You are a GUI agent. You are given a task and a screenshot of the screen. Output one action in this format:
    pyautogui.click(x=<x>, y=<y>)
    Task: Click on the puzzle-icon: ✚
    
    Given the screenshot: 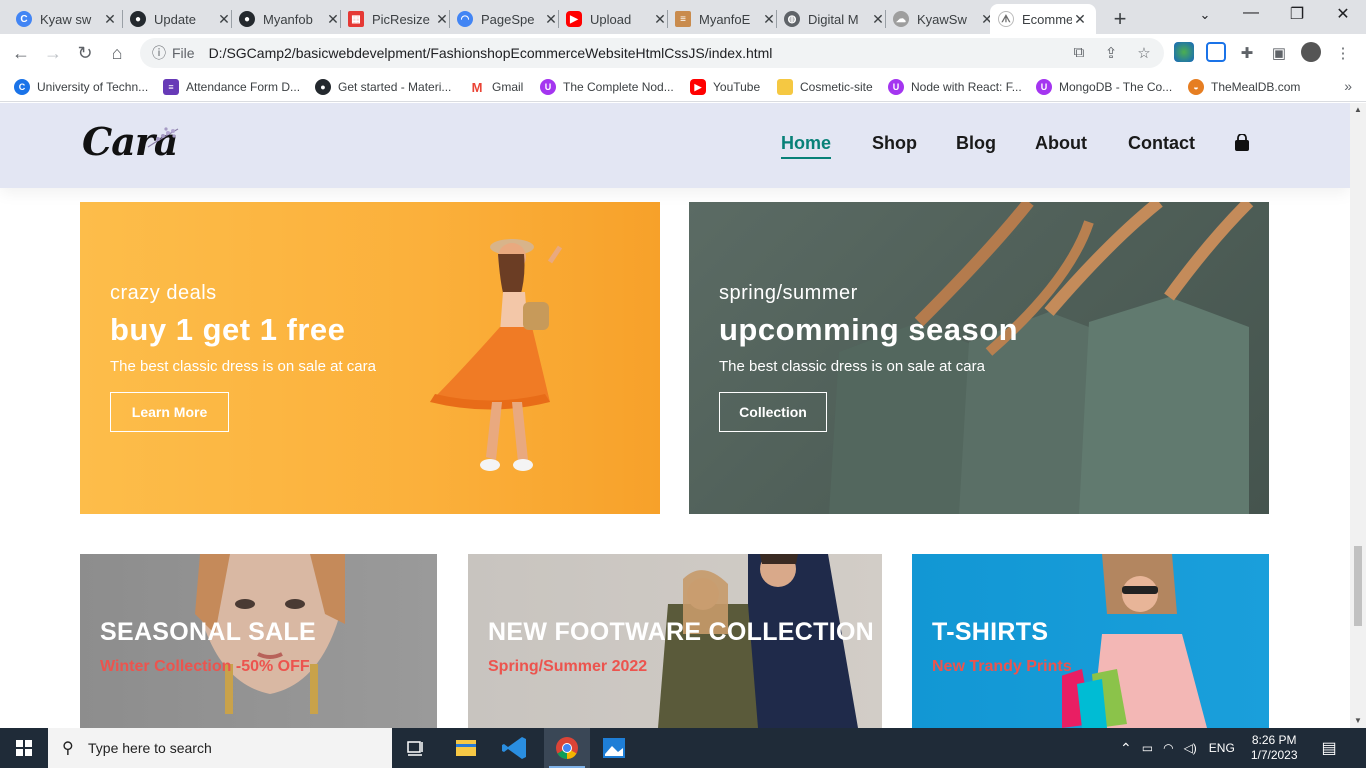 What is the action you would take?
    pyautogui.click(x=1247, y=53)
    